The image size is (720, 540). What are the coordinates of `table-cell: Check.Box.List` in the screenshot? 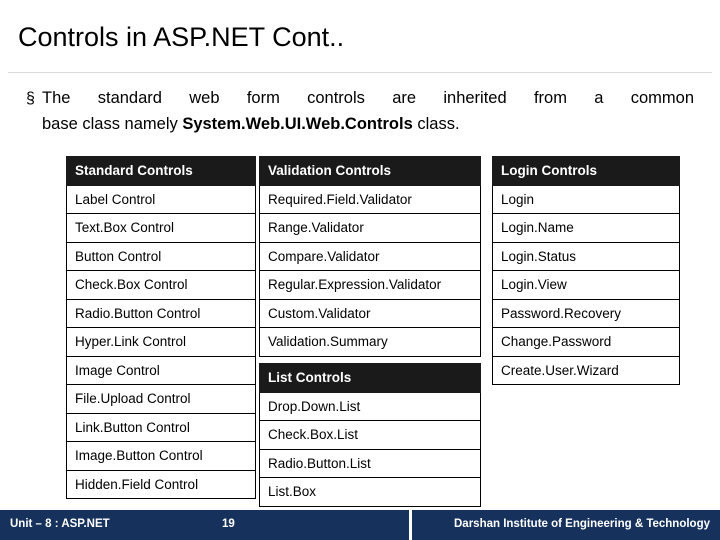 It's located at (370, 435).